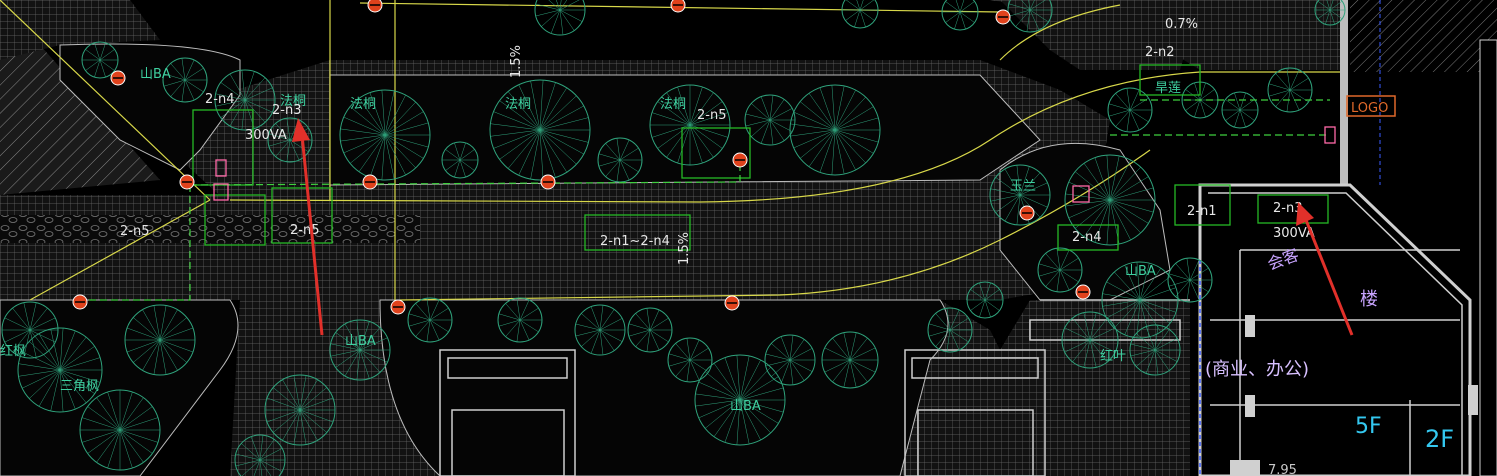  Describe the element at coordinates (1201, 211) in the screenshot. I see `circuit-label-n1: 2-n1` at that location.